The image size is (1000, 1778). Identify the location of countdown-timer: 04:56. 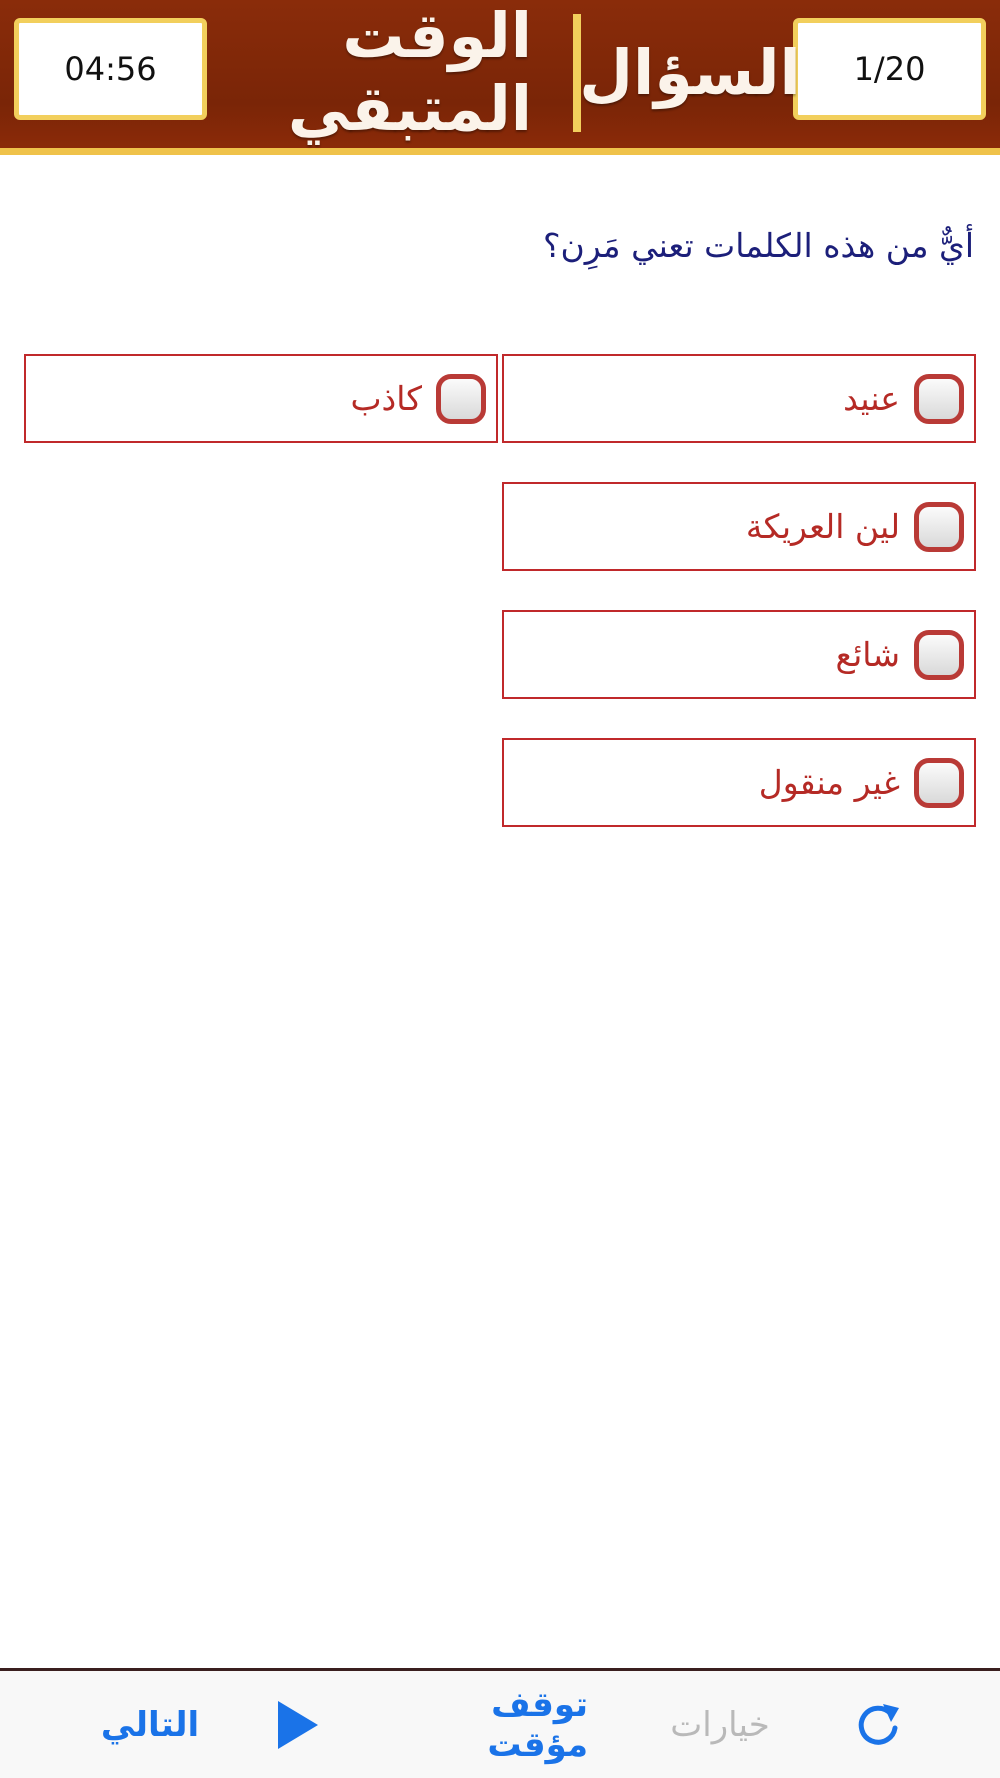
(110, 69).